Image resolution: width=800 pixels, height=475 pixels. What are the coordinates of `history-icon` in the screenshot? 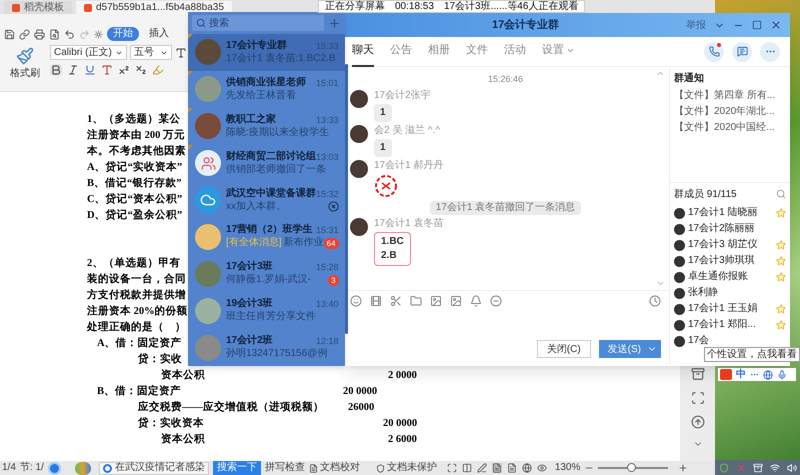 It's located at (655, 300).